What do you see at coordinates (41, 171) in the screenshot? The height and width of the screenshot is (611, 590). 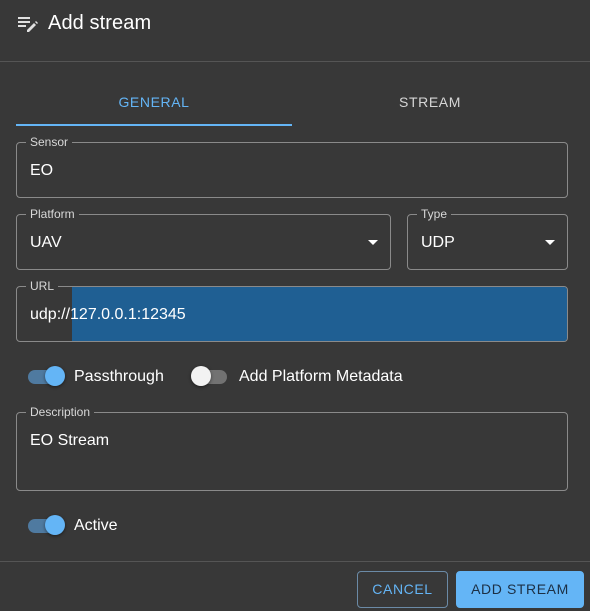 I see `sensor-value: EO` at bounding box center [41, 171].